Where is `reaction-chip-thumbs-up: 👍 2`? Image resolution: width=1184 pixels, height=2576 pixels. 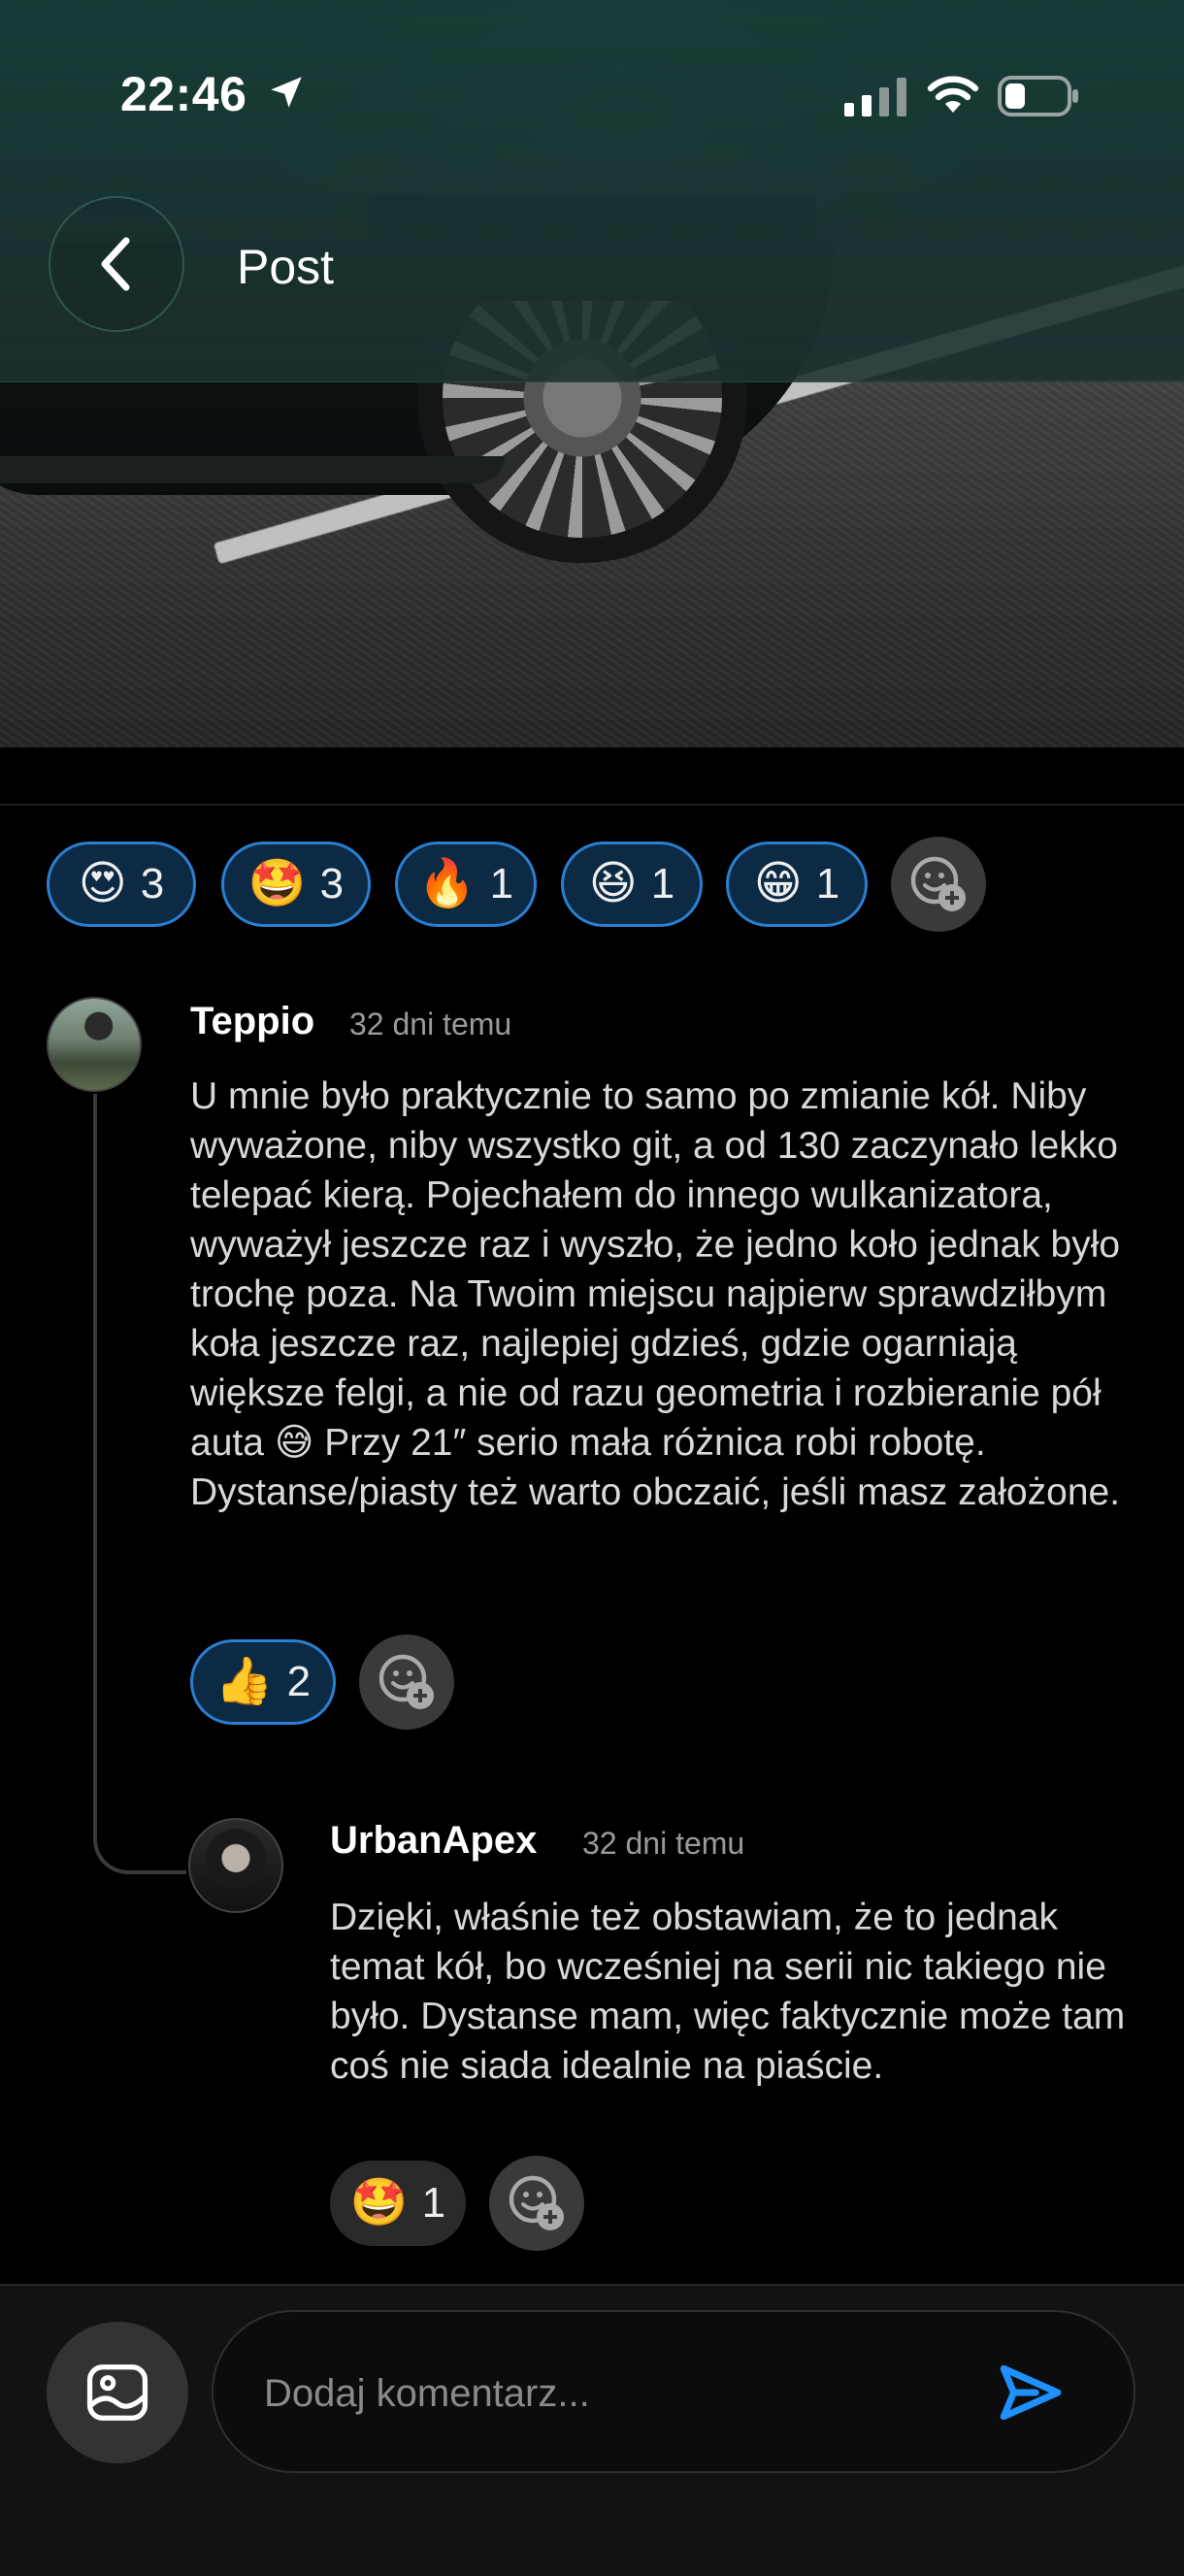
reaction-chip-thumbs-up: 👍 2 is located at coordinates (263, 1682).